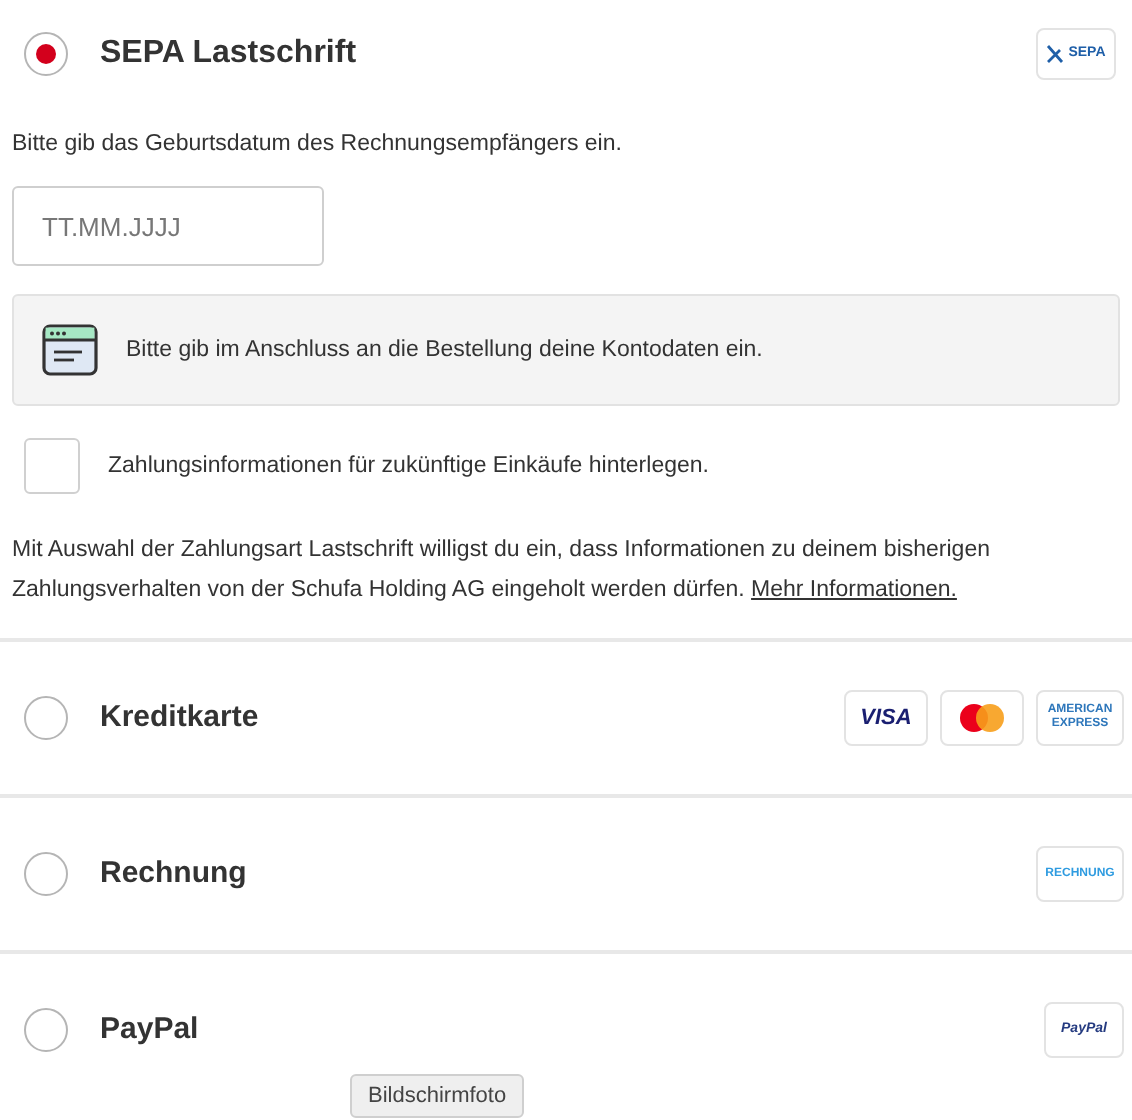 Image resolution: width=1132 pixels, height=1120 pixels. Describe the element at coordinates (886, 718) in the screenshot. I see `visa-logo: VISA` at that location.